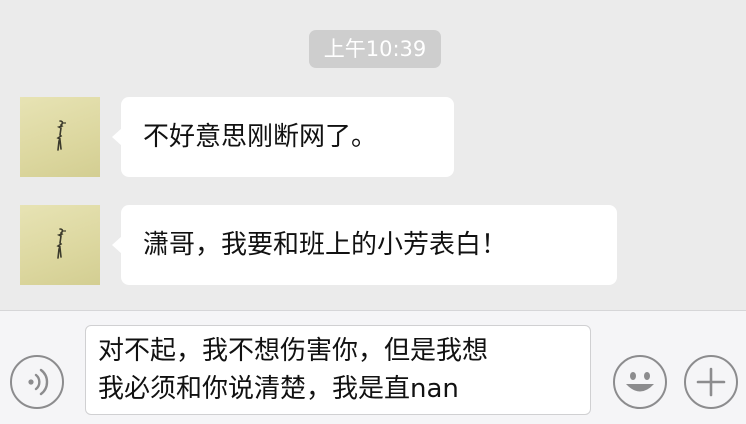 Image resolution: width=746 pixels, height=424 pixels. What do you see at coordinates (338, 370) in the screenshot?
I see `message-input: 对不起，我不想伤害你，但是我想 我必须和你说清楚，我是直nan` at bounding box center [338, 370].